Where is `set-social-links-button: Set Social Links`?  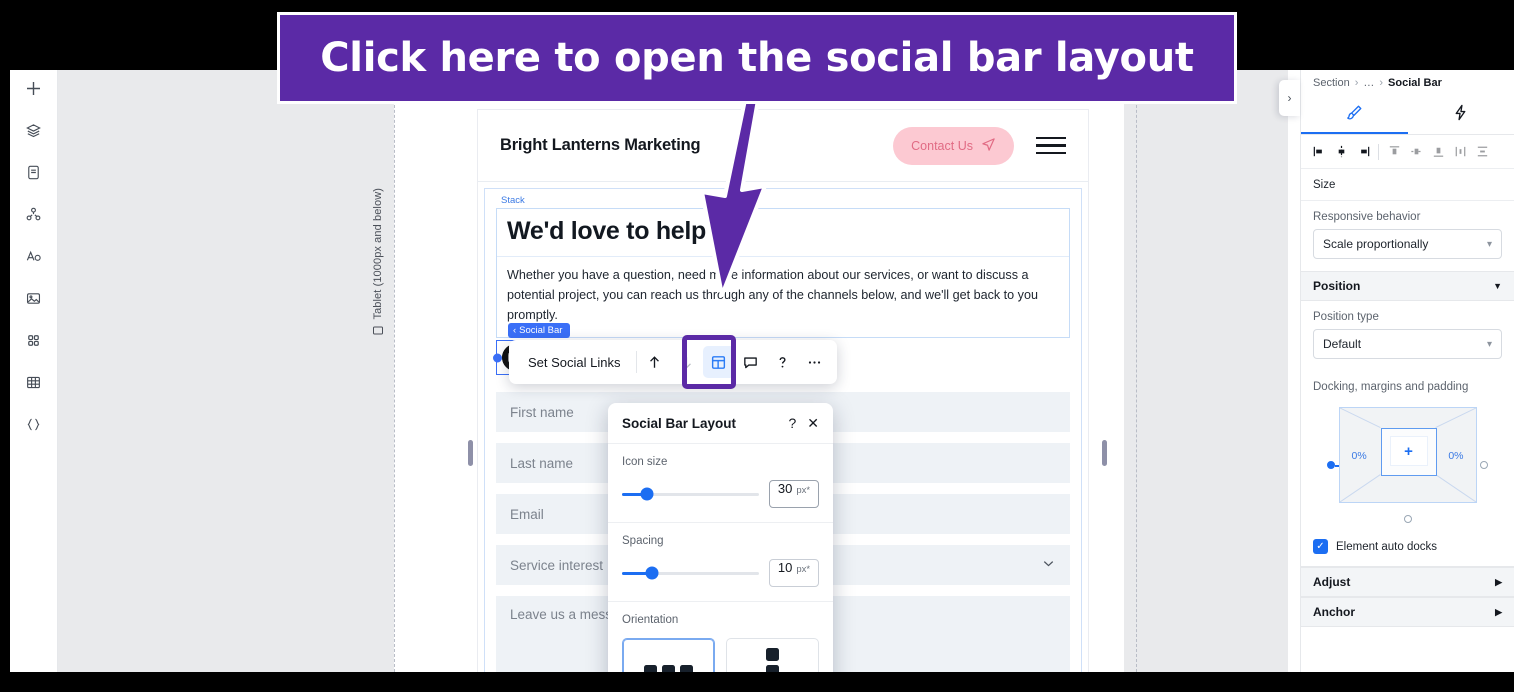
set-social-links-button: Set Social Links is located at coordinates (574, 362).